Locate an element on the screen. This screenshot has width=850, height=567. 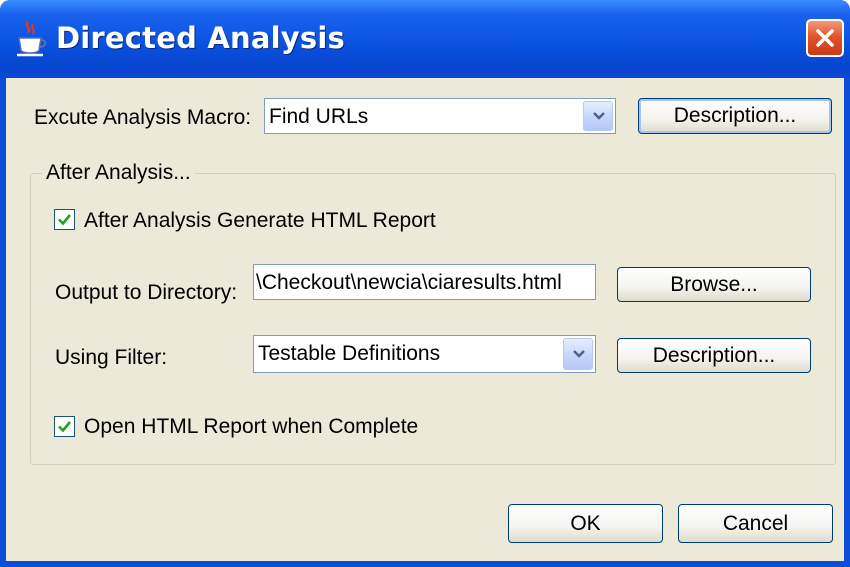
output-dir-input: \Checkout\newcia\ciaresults.html is located at coordinates (424, 282).